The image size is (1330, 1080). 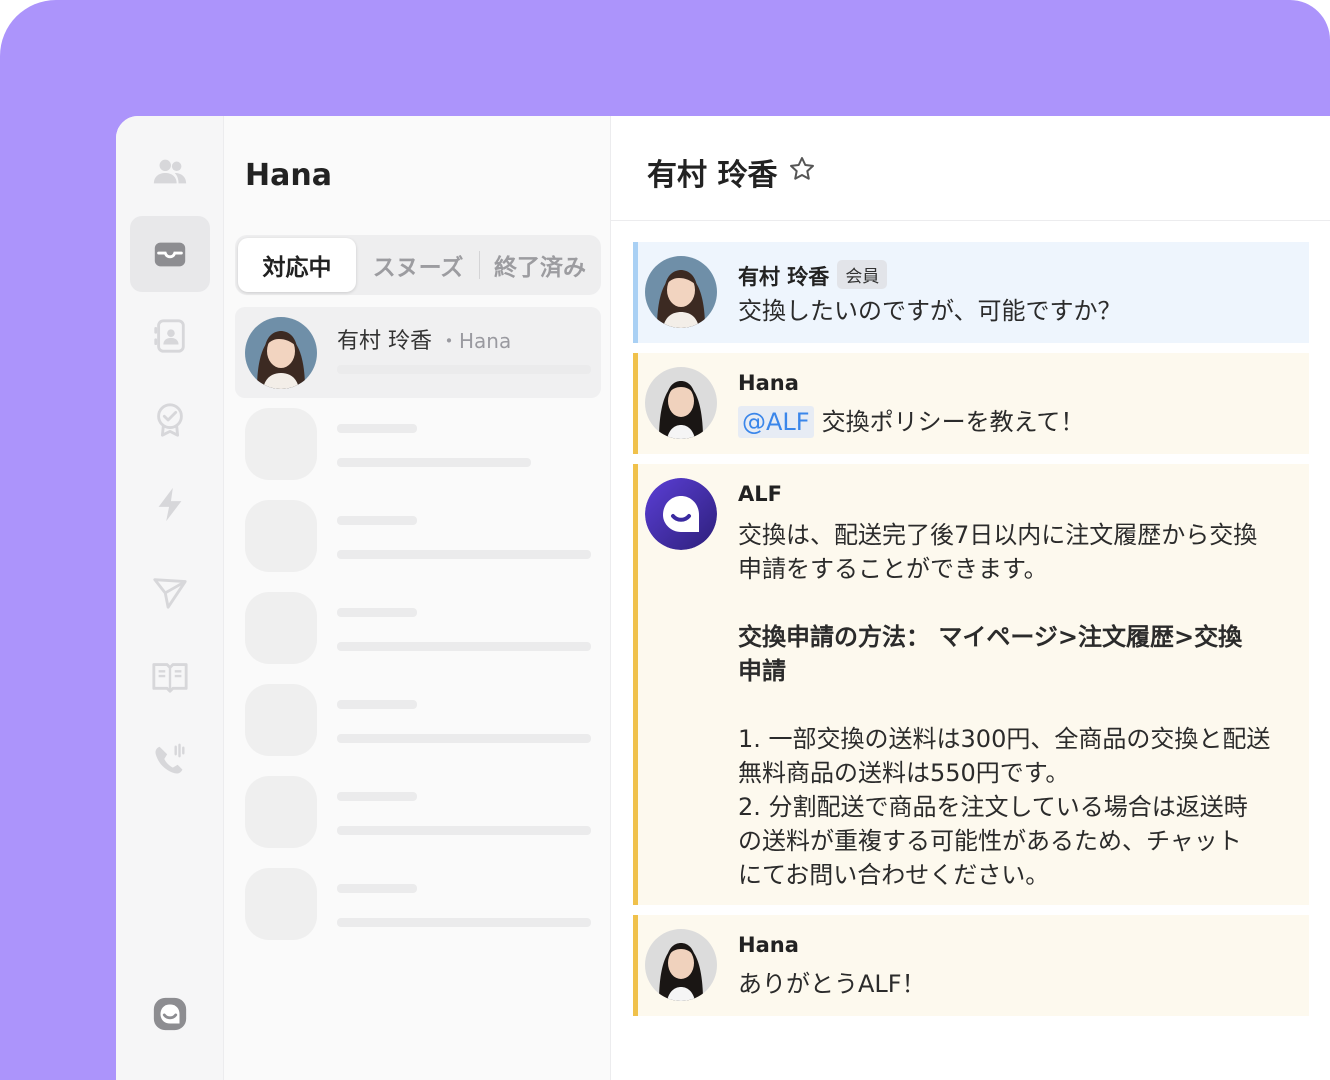 I want to click on customer-name: 有村 玲香, so click(x=384, y=341).